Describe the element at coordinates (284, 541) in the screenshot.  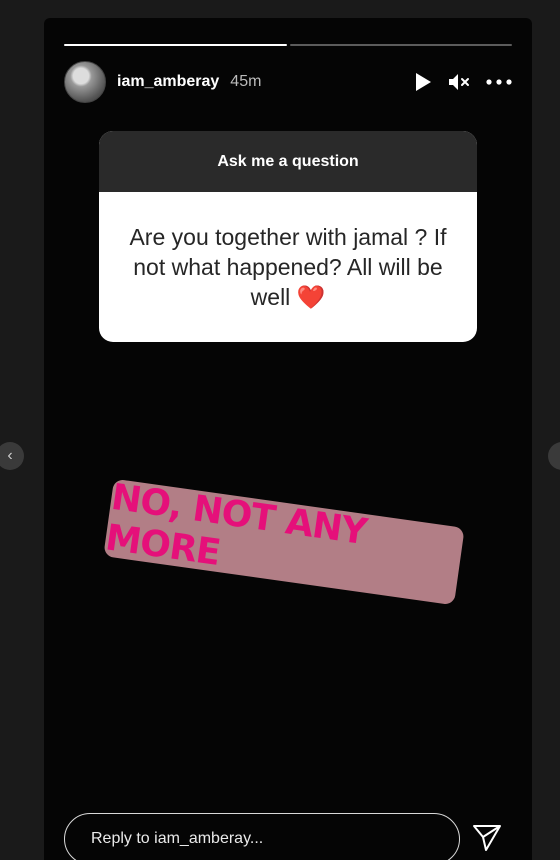
I see `answer-sticker: NO, NOT ANY MORE` at that location.